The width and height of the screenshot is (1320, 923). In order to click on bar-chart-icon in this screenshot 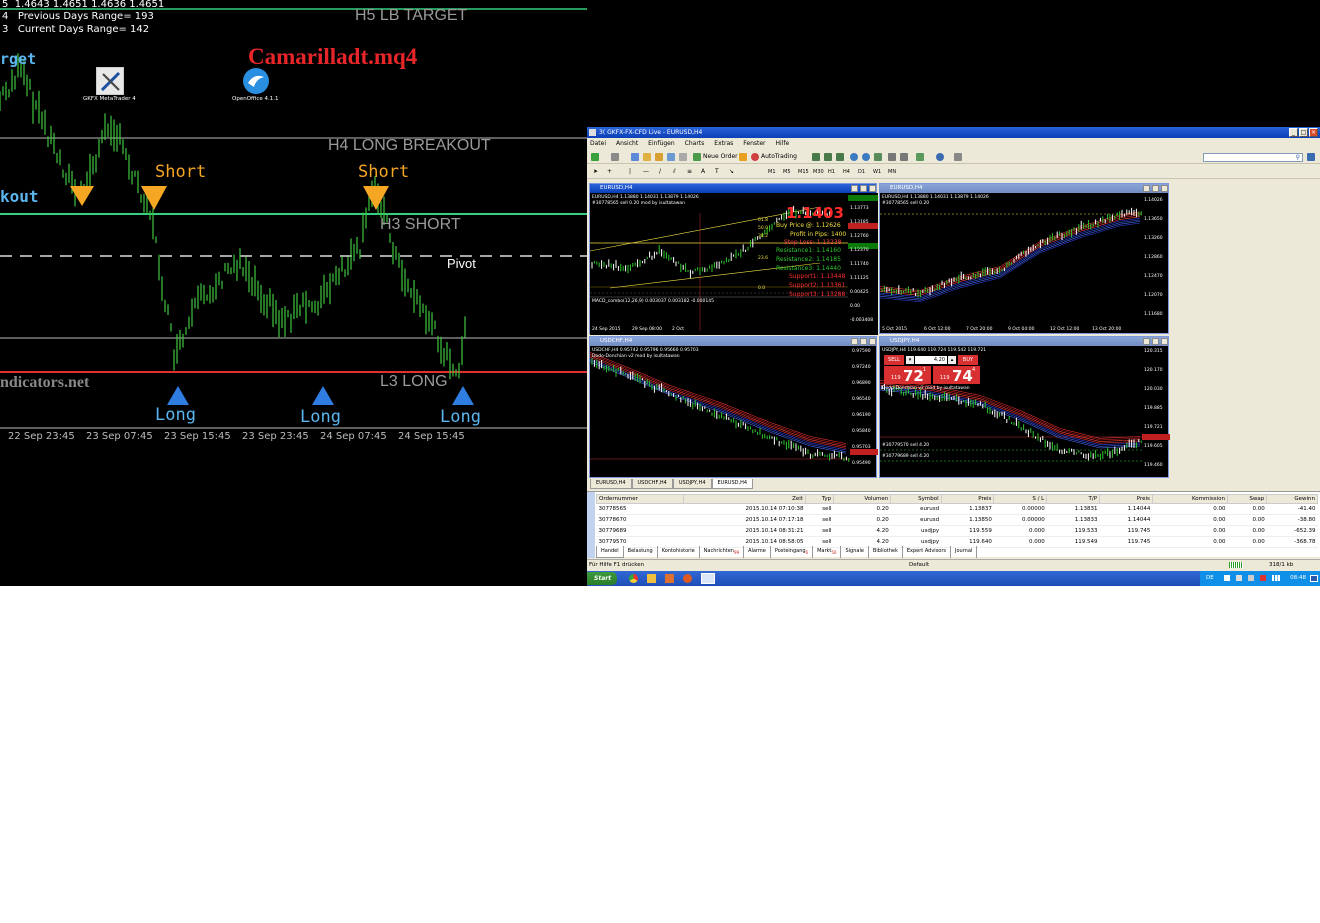, I will do `click(816, 157)`.